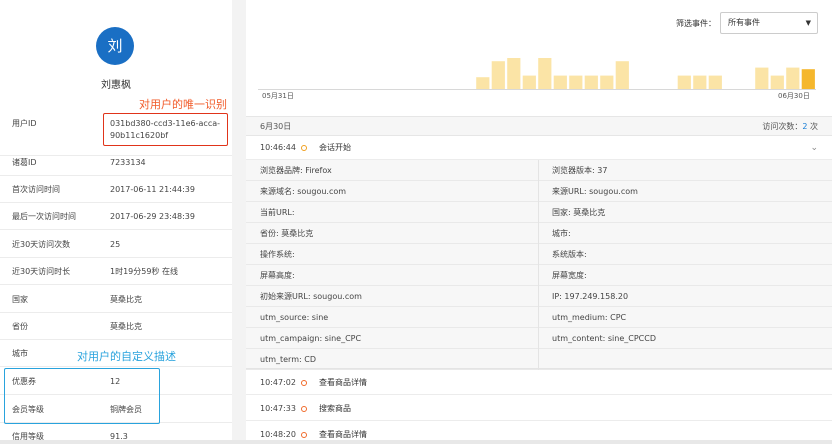 This screenshot has height=444, width=832. I want to click on field-row-duration-30d: 近30天访问时长 1时19分59秒 在线, so click(116, 271).